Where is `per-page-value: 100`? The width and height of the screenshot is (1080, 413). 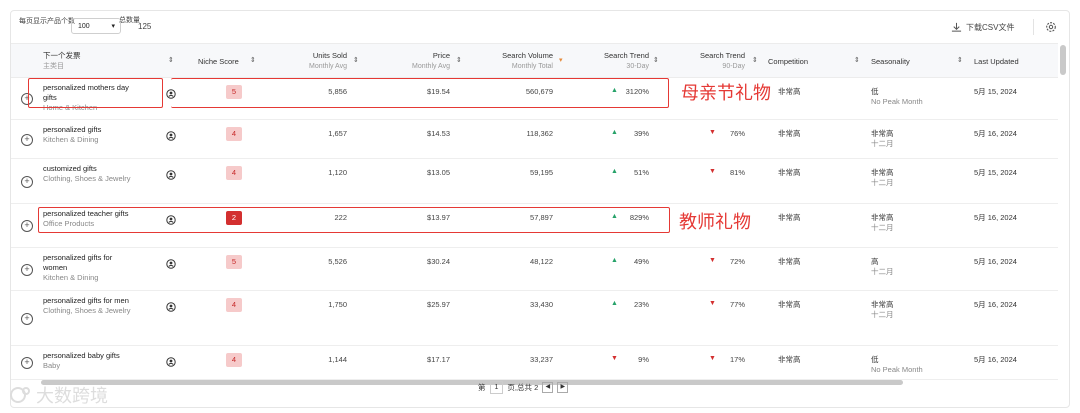 per-page-value: 100 is located at coordinates (84, 26).